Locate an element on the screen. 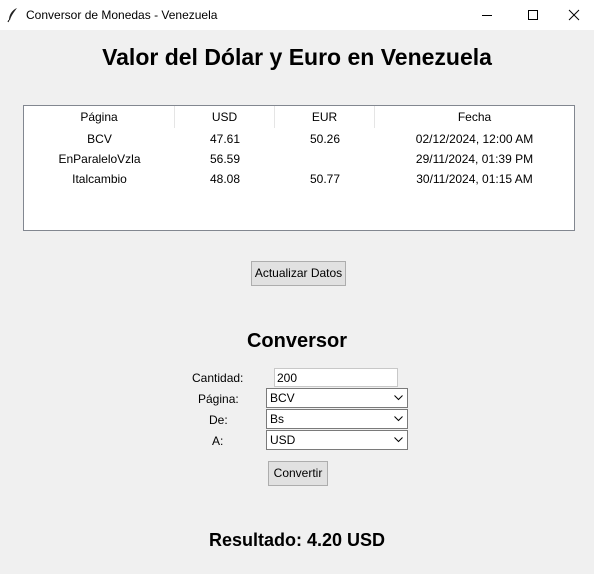  page-select: BCV is located at coordinates (337, 398).